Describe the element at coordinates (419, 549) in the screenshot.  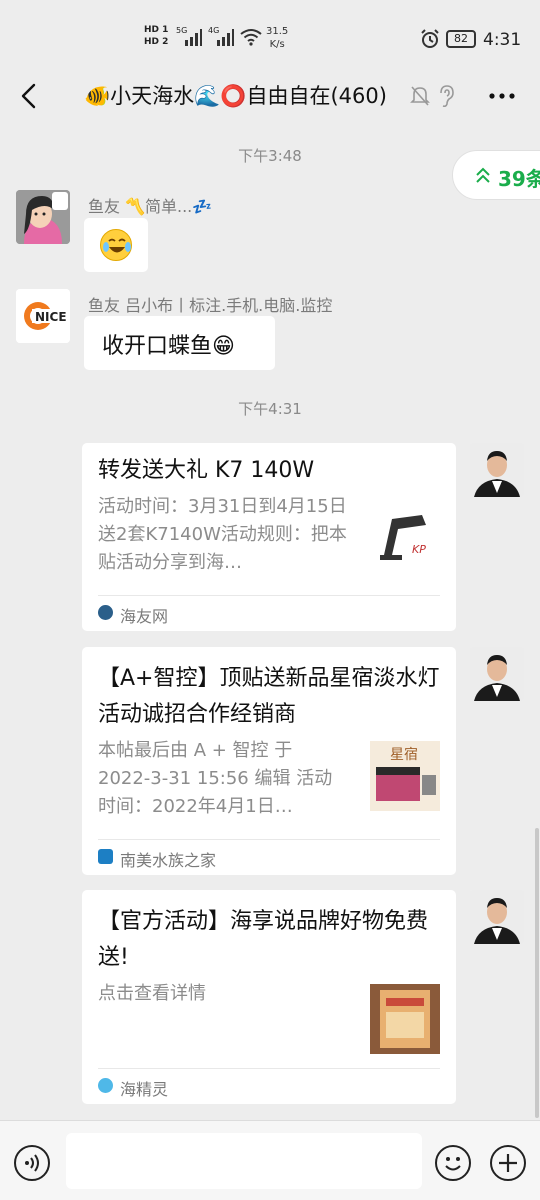
I see `svg-text: KP` at that location.